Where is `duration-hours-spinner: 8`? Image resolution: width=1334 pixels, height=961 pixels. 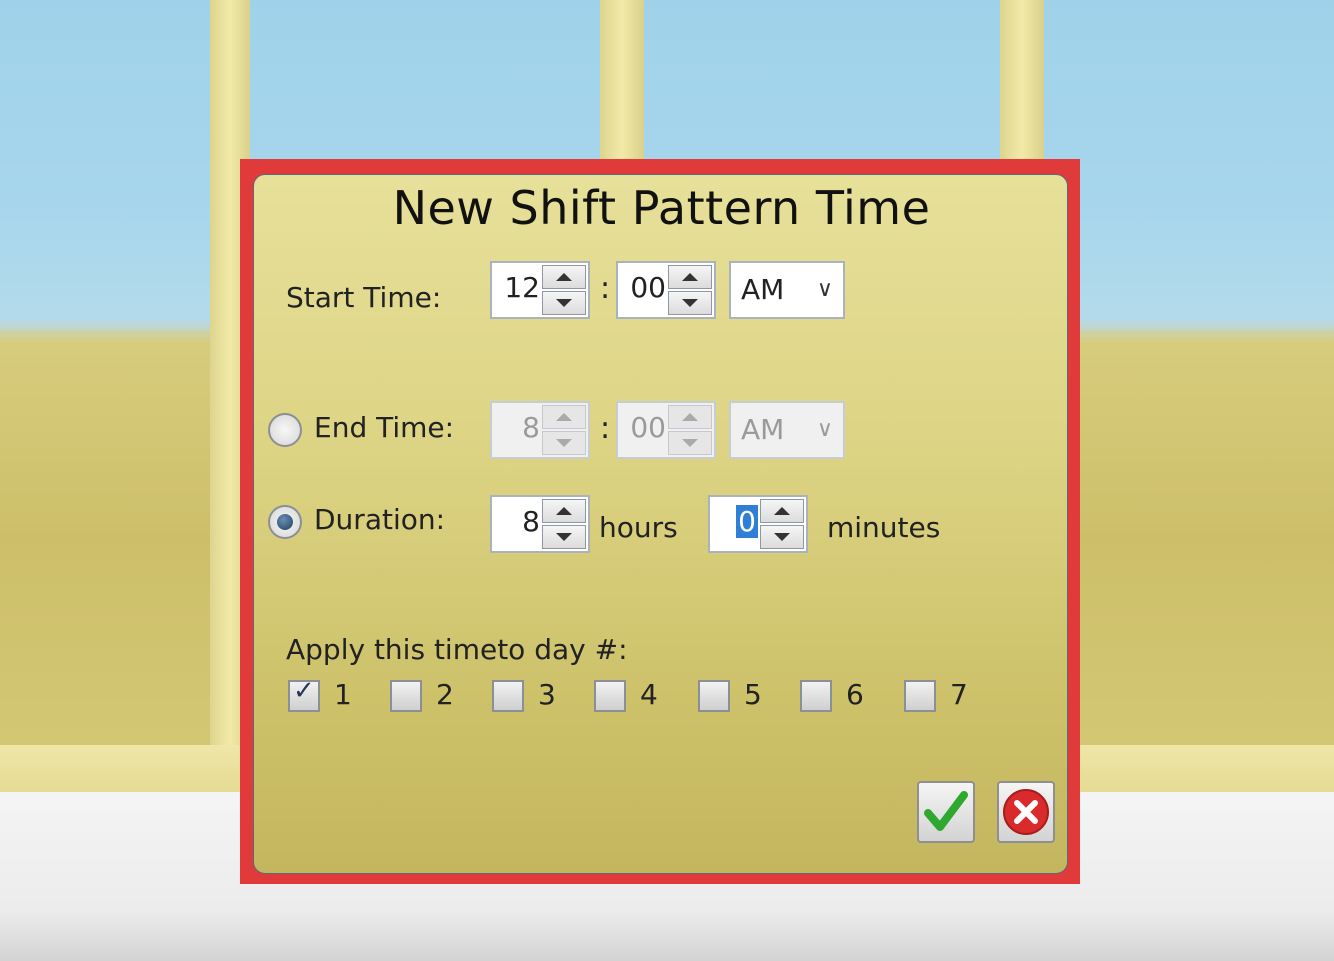 duration-hours-spinner: 8 is located at coordinates (540, 524).